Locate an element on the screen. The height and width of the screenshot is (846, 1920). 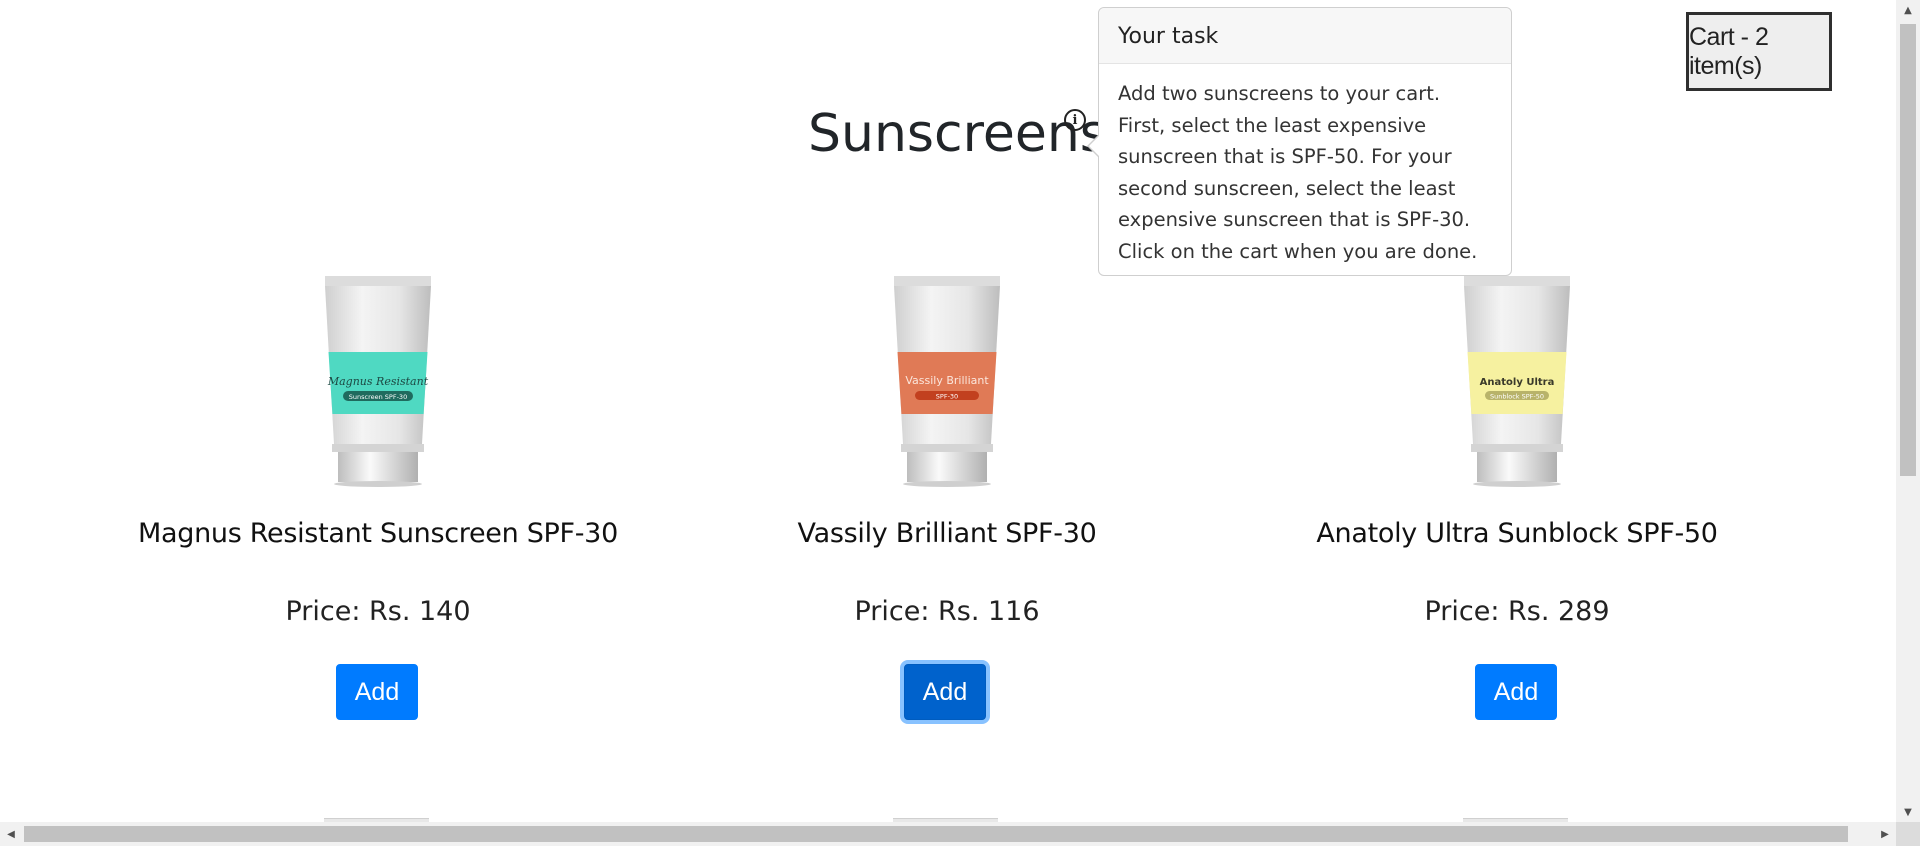
vertical-scroll-thumb is located at coordinates (1908, 250).